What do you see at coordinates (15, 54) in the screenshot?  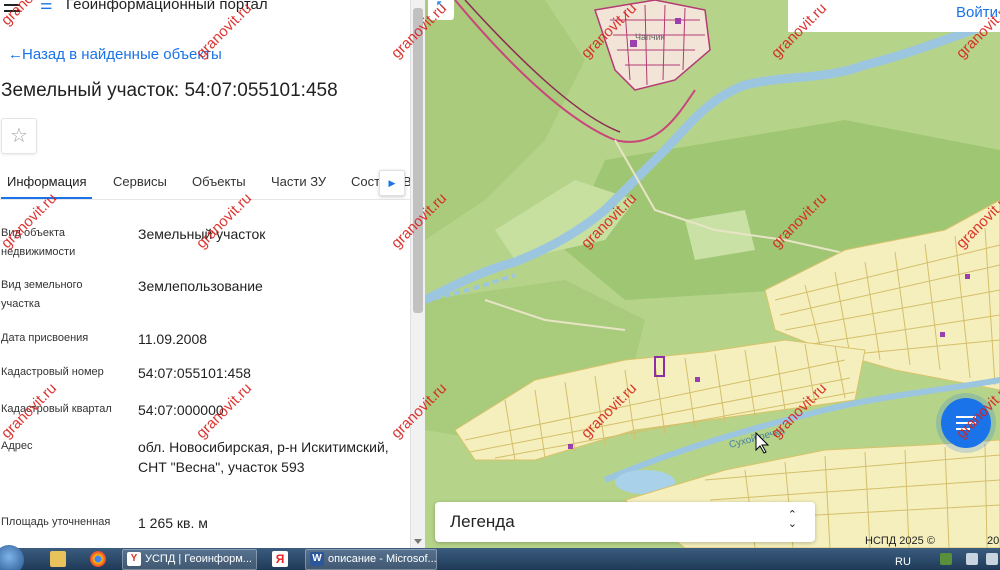 I see `arrow-left-icon: ←` at bounding box center [15, 54].